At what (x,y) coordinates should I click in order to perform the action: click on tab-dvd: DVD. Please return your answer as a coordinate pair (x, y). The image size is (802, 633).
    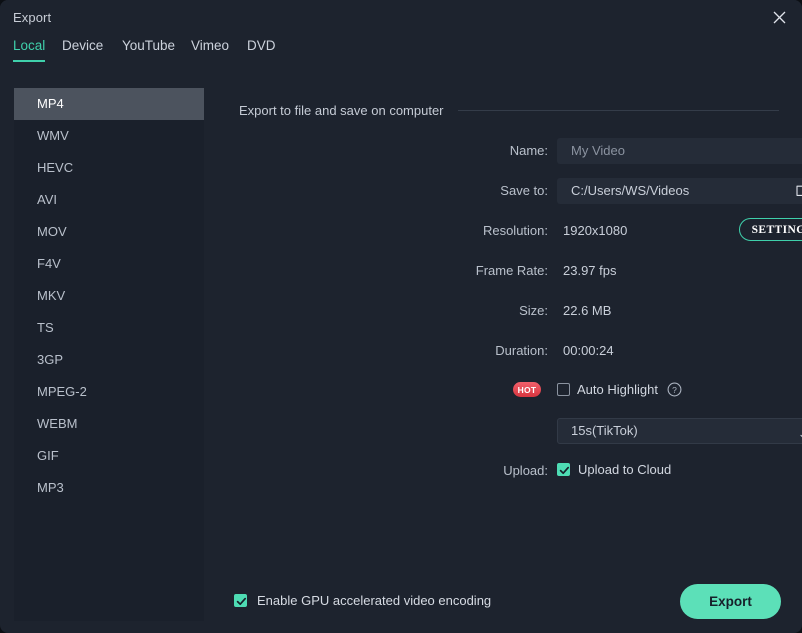
    Looking at the image, I should click on (261, 50).